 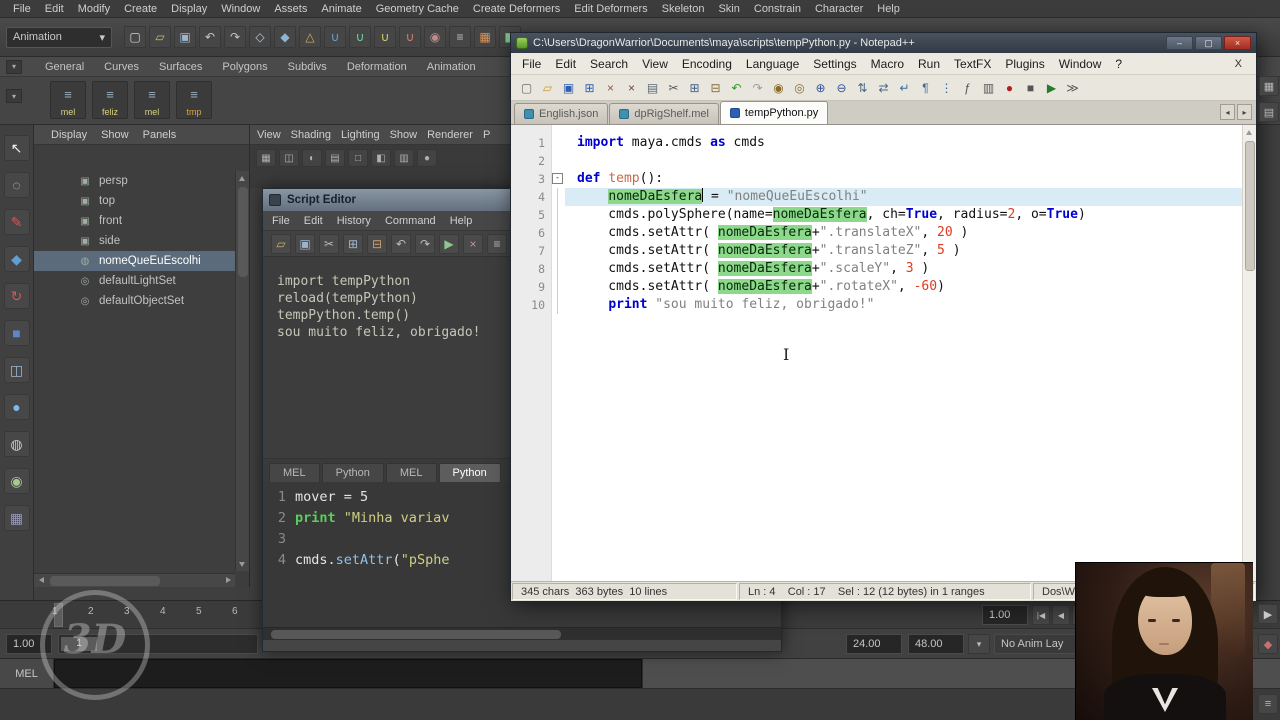 What do you see at coordinates (1041, 615) in the screenshot?
I see `go-to-start-button: |◀` at bounding box center [1041, 615].